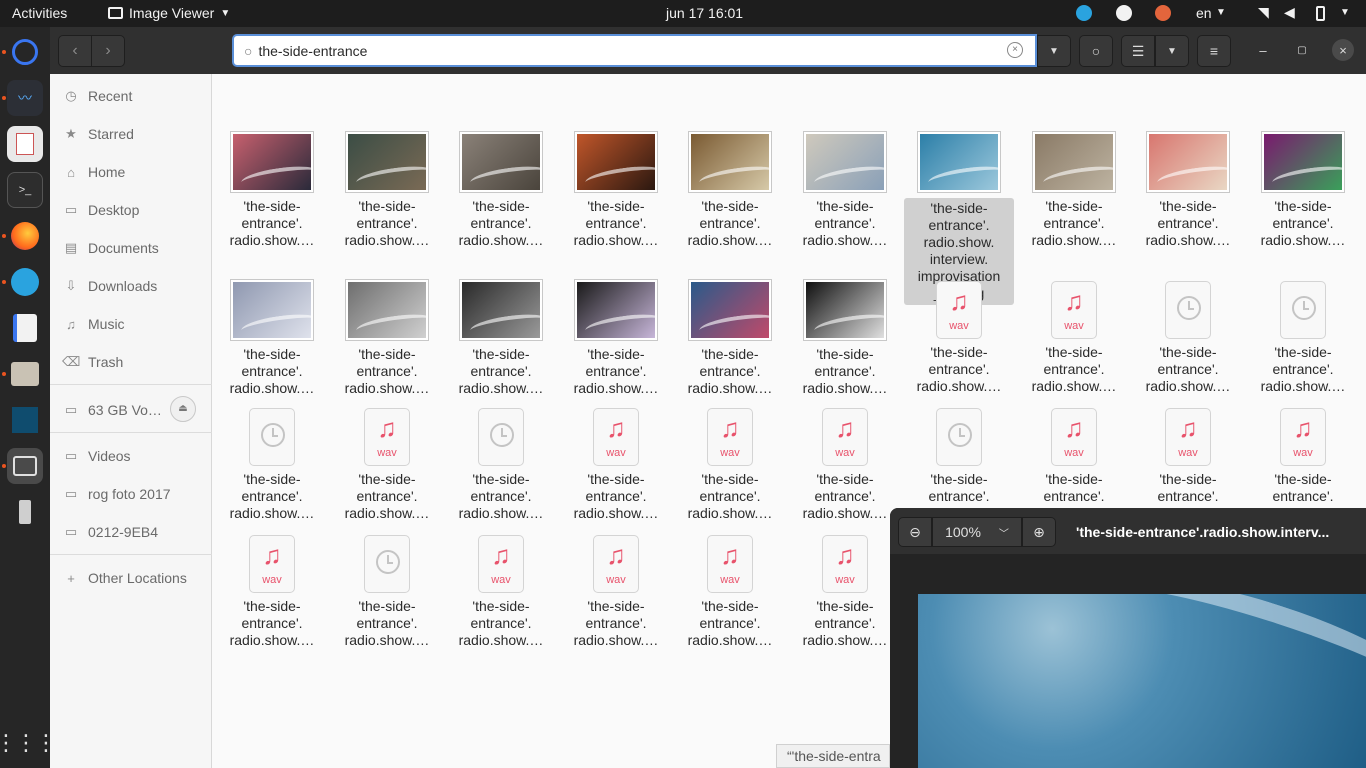 This screenshot has height=768, width=1366. What do you see at coordinates (1138, 51) in the screenshot?
I see `view-list-button: ☰` at bounding box center [1138, 51].